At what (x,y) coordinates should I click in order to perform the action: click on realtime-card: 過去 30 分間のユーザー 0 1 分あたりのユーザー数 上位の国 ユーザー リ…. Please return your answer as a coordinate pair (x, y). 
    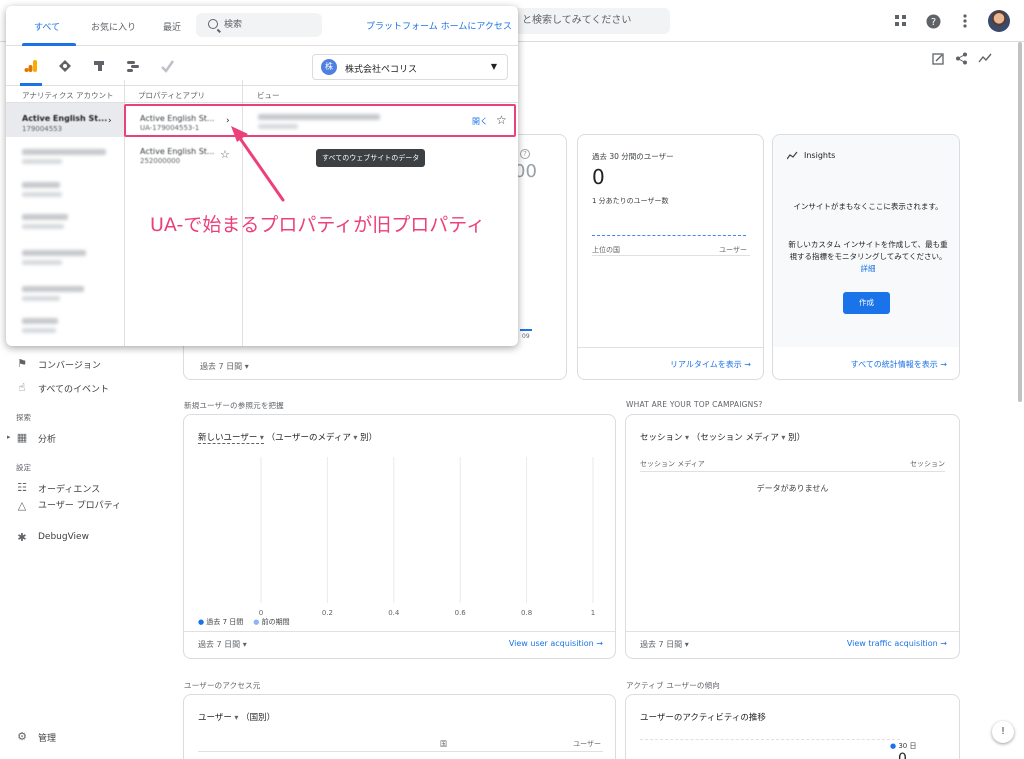
    Looking at the image, I should click on (670, 257).